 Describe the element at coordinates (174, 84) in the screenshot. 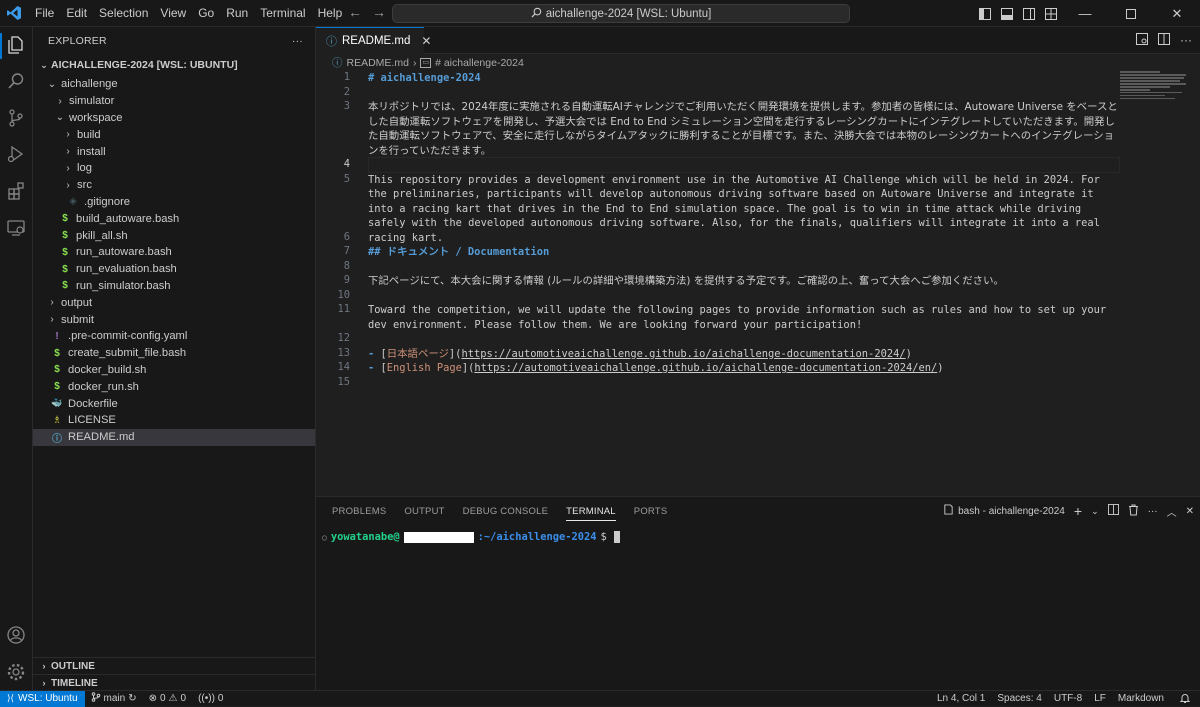

I see `tree-item-aichallenge: ⌄ aichallenge` at that location.